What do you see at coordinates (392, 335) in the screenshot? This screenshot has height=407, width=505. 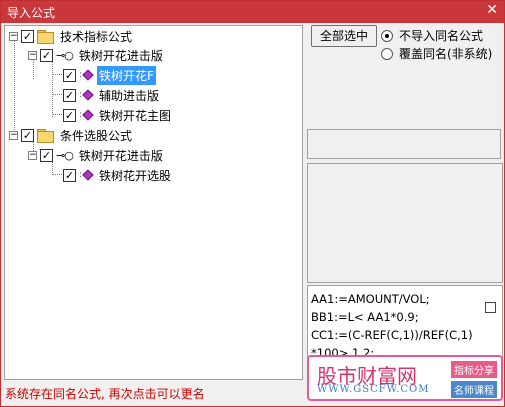 I see `code-line: CC1:=(C-REF(C,1))/REF(C,1)` at bounding box center [392, 335].